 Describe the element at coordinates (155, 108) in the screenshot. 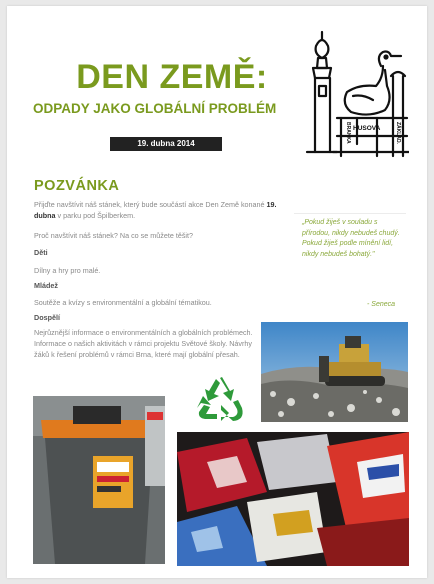

I see `page-subtitle: ODPADY JAKO GLOBÁLNÍ PROBLÉM` at that location.